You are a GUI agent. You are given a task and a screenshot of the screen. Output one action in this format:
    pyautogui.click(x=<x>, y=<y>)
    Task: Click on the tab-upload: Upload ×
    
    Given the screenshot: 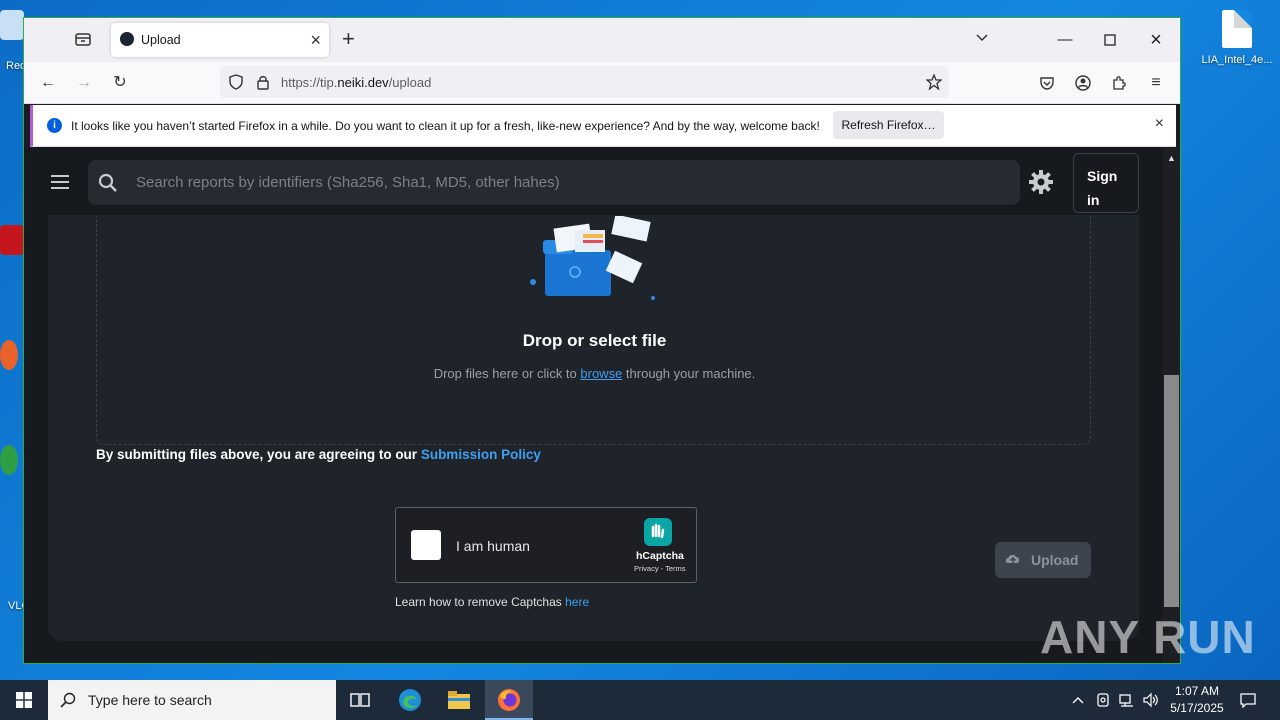 What is the action you would take?
    pyautogui.click(x=220, y=40)
    